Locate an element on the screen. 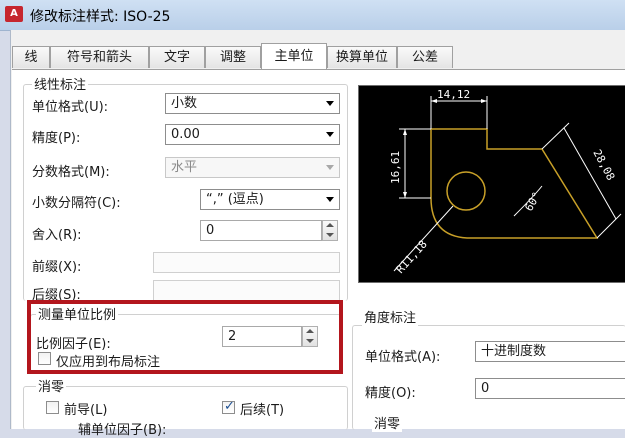 The height and width of the screenshot is (438, 625). angular-group-title: 角度标注 is located at coordinates (390, 316).